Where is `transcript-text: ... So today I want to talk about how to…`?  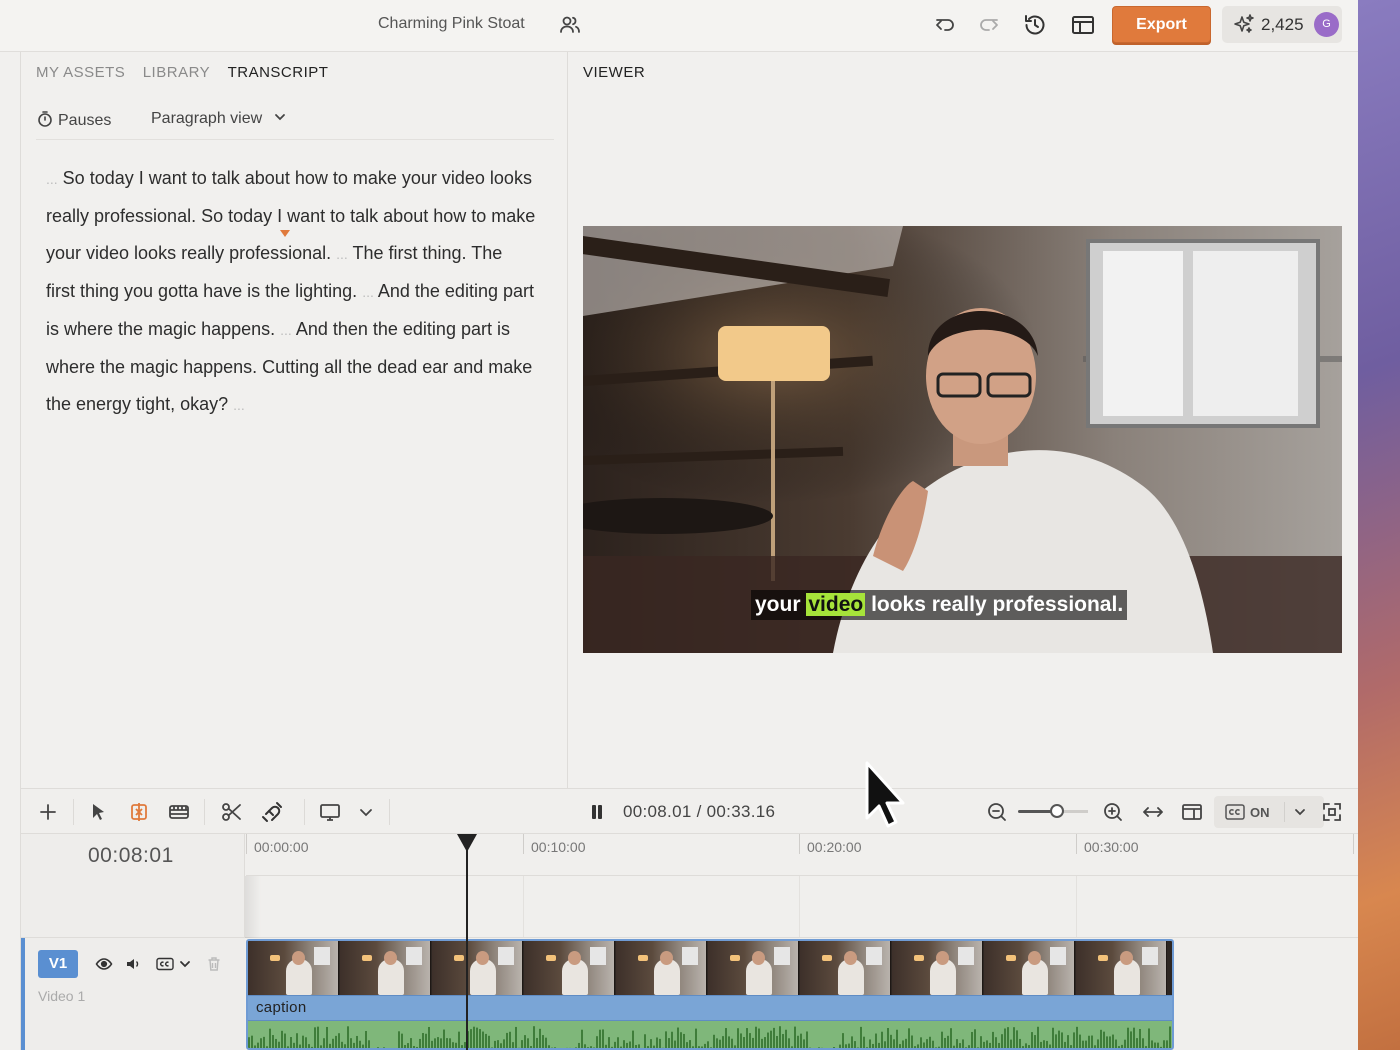
transcript-text: ... So today I want to talk about how to… is located at coordinates (291, 292).